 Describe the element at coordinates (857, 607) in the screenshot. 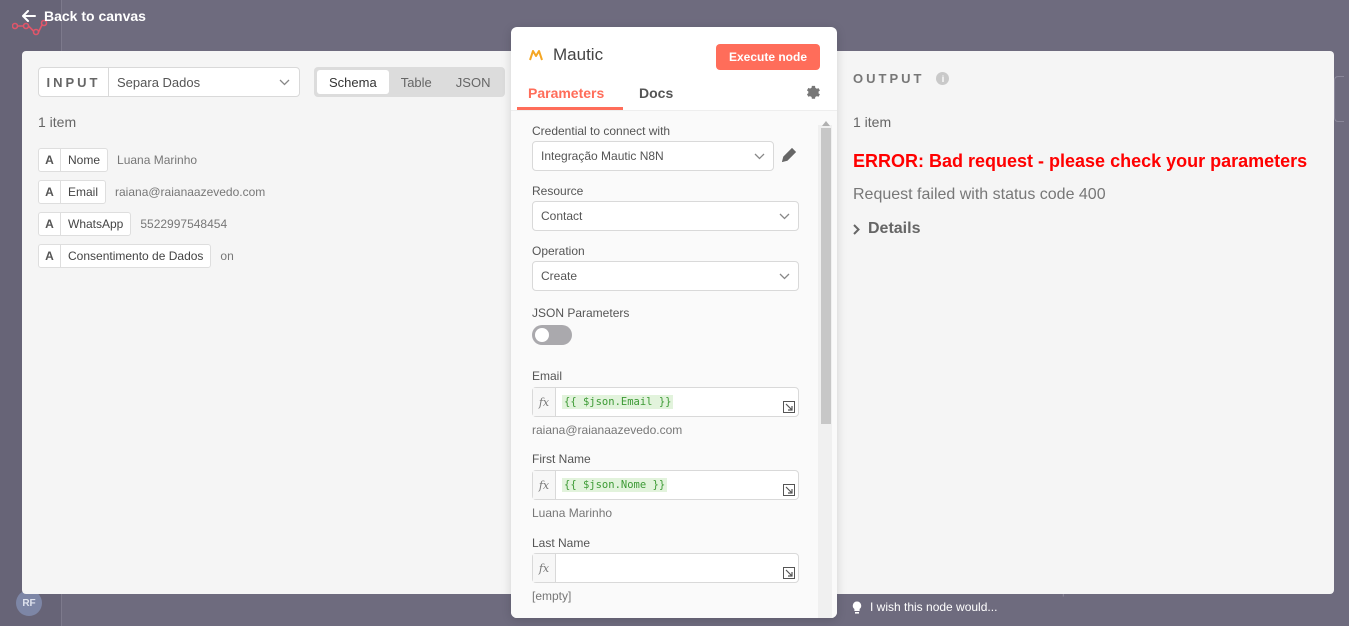

I see `lightbulb-icon` at that location.